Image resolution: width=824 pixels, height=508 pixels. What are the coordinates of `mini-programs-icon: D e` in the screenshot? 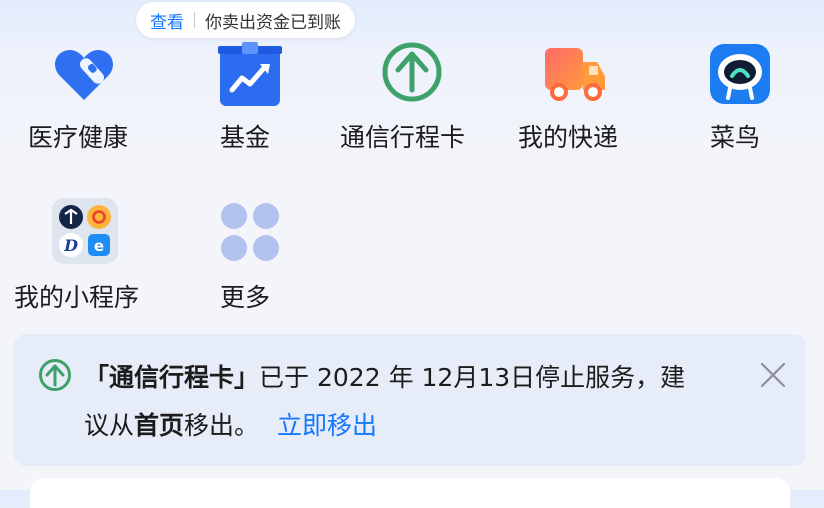 It's located at (85, 231).